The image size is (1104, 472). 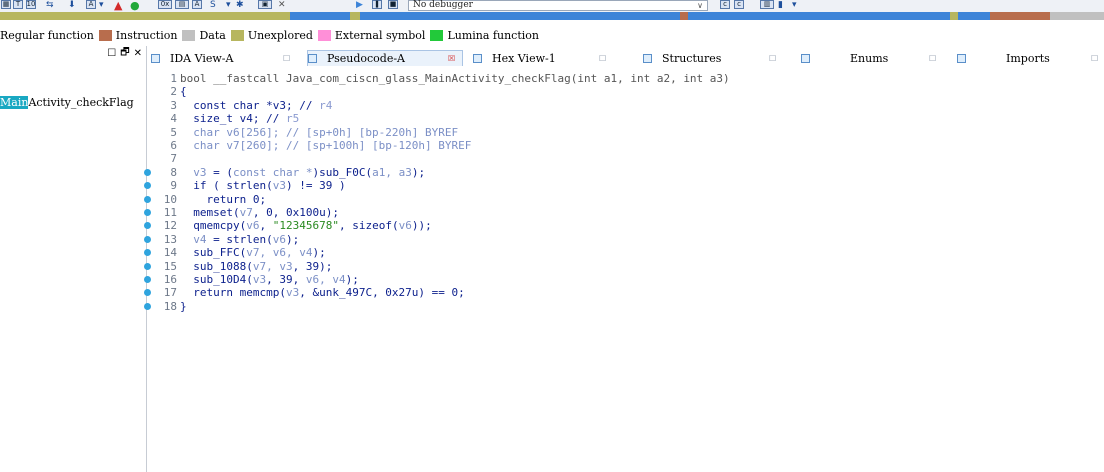 What do you see at coordinates (265, 4) in the screenshot?
I see `image-icon: ▣` at bounding box center [265, 4].